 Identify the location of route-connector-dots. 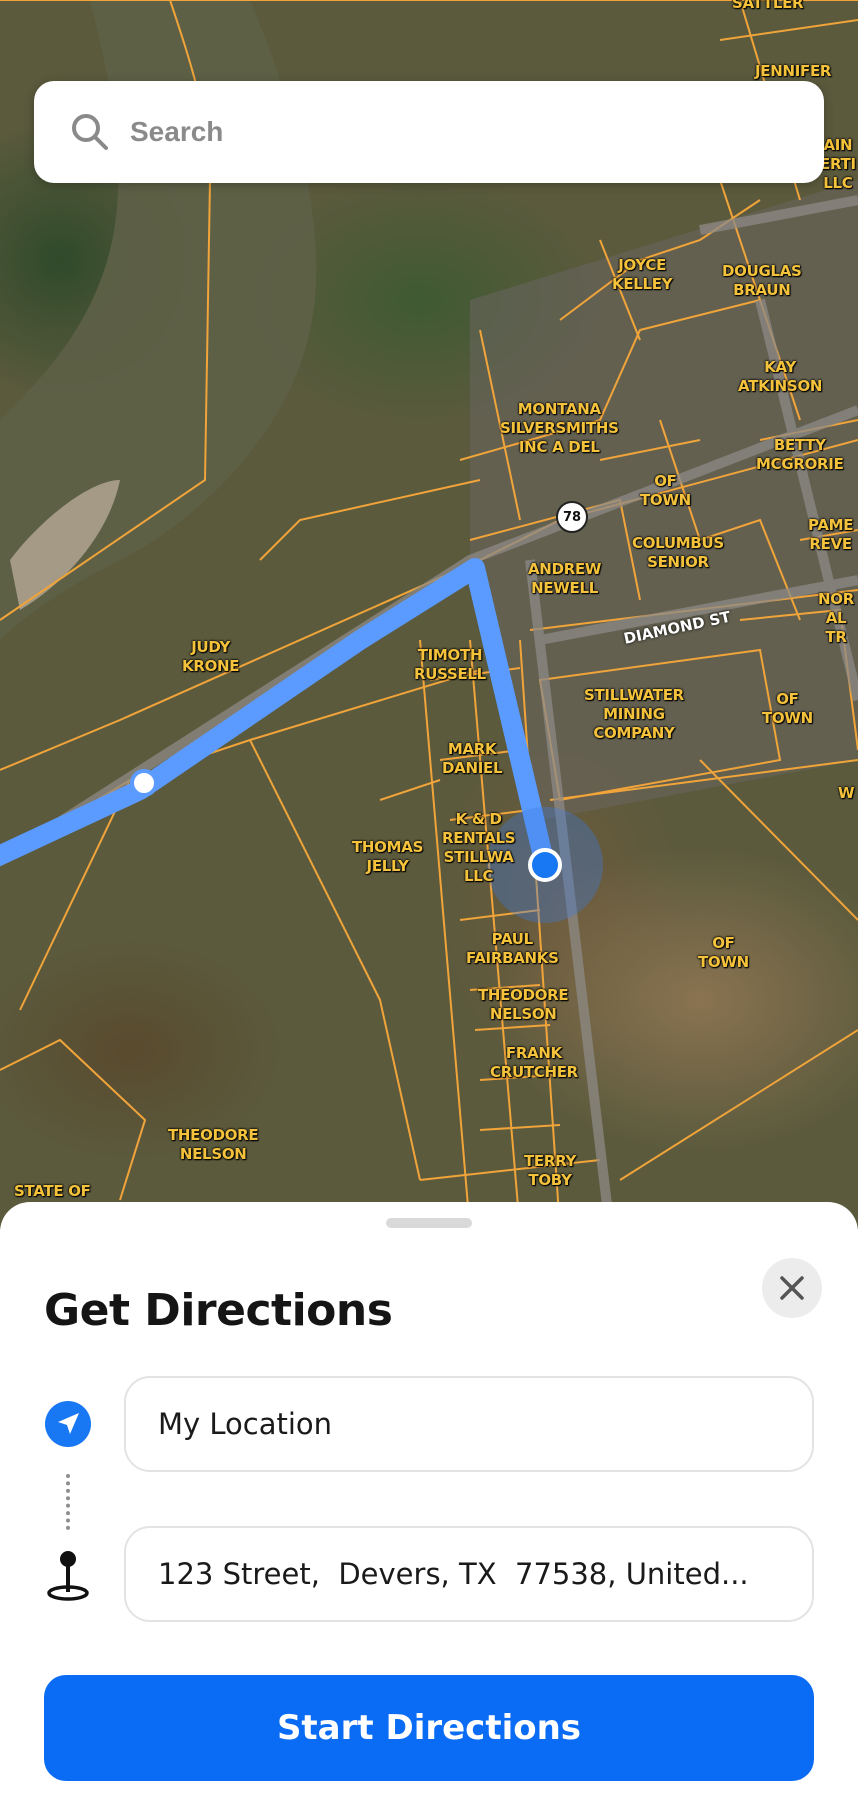
(68, 1502).